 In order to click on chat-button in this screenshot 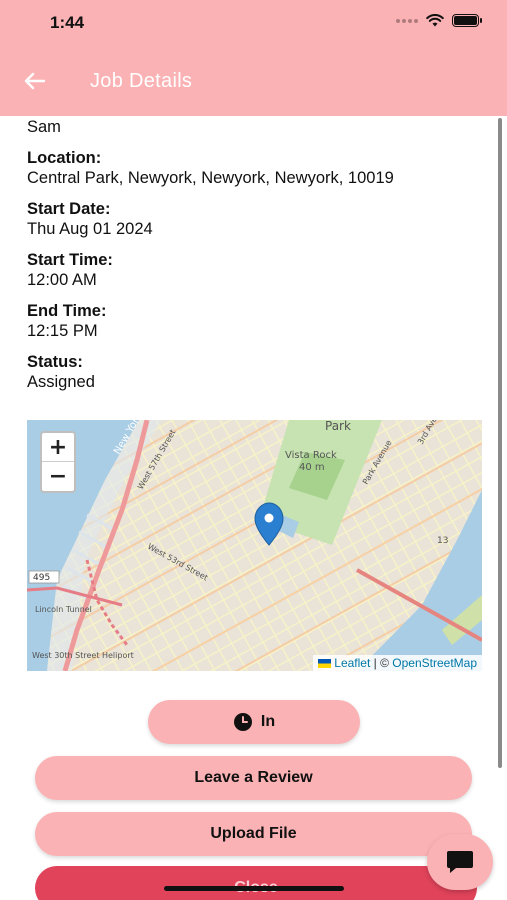, I will do `click(460, 862)`.